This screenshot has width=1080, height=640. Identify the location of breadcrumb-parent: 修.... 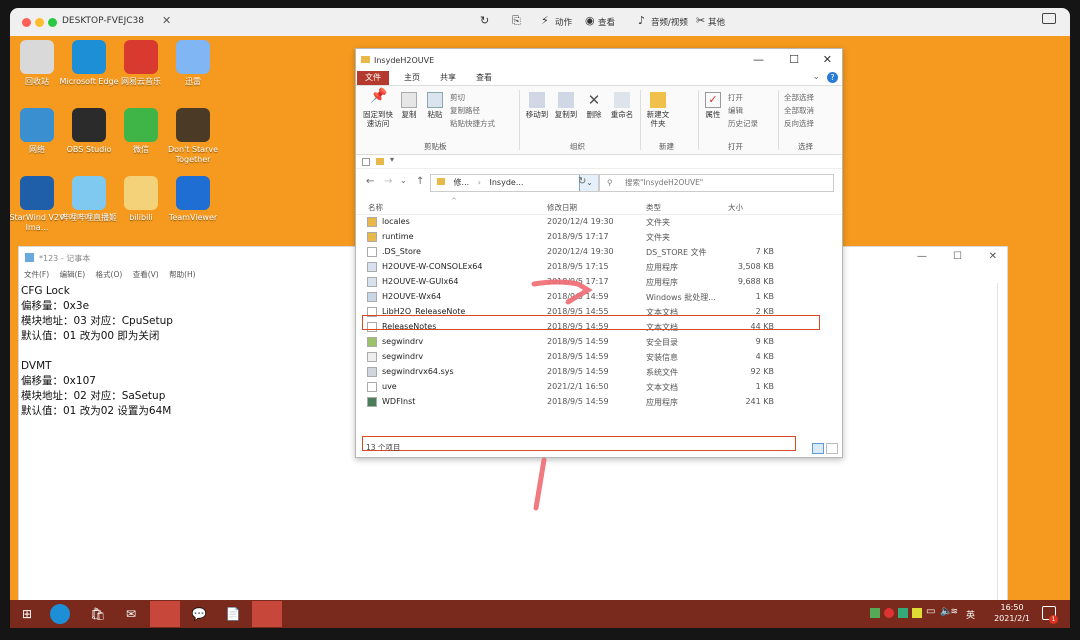
(462, 182).